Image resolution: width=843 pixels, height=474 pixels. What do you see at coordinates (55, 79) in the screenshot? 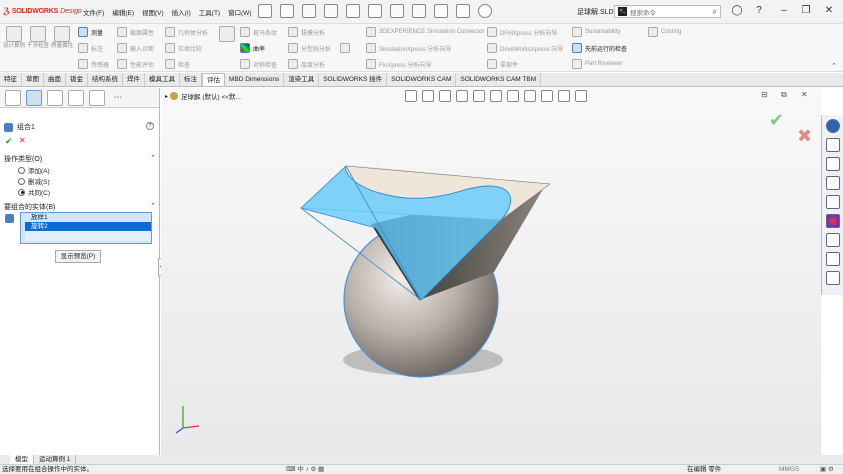
I see `tab-surfaces: 曲面` at bounding box center [55, 79].